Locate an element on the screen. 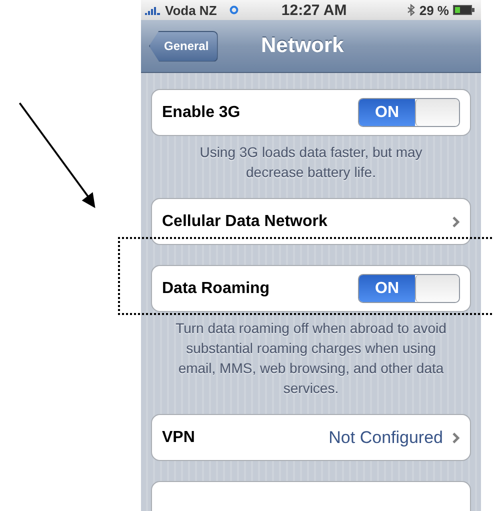 This screenshot has width=494, height=511. back-button: General is located at coordinates (183, 46).